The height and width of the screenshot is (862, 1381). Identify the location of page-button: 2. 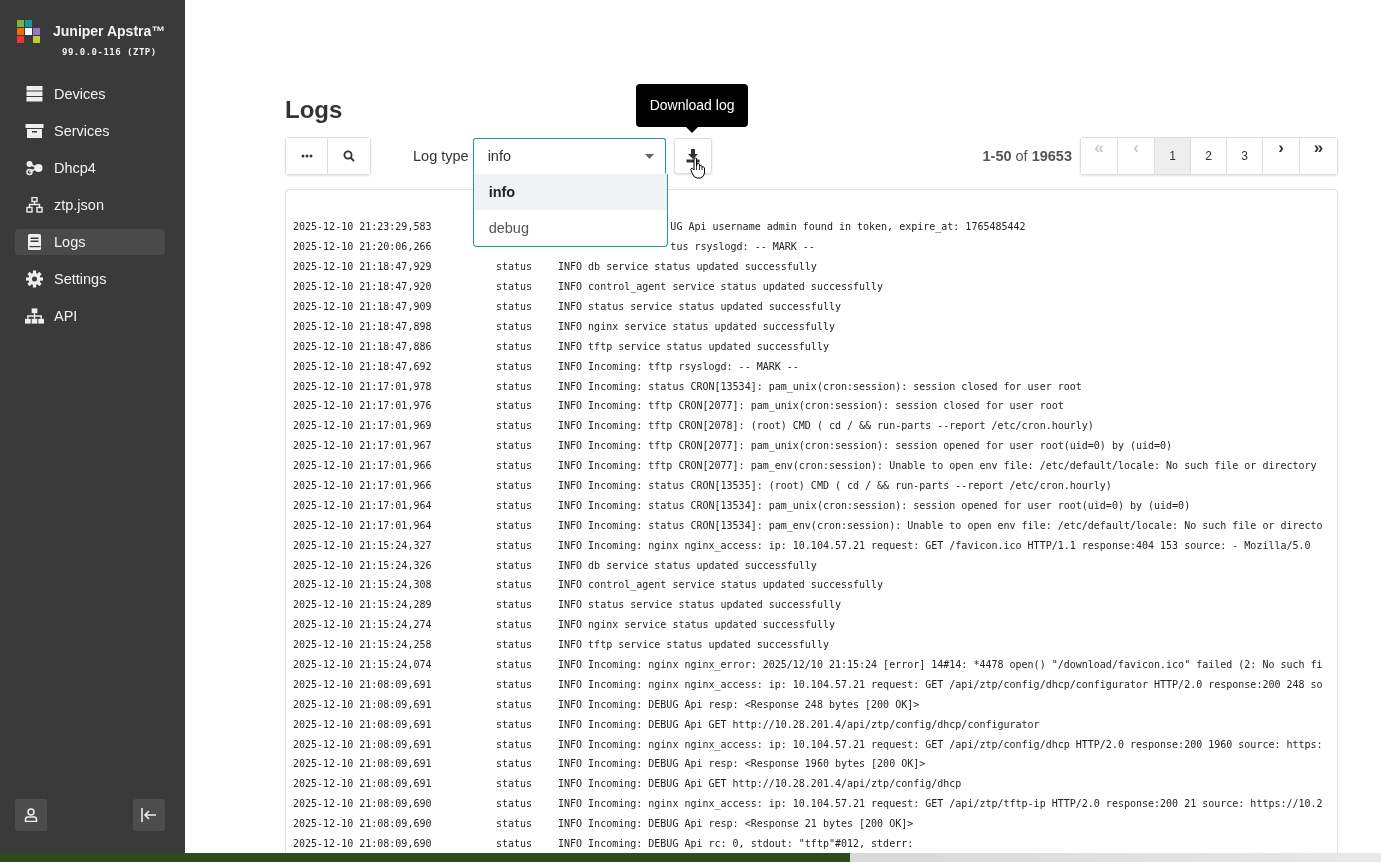
(1209, 156).